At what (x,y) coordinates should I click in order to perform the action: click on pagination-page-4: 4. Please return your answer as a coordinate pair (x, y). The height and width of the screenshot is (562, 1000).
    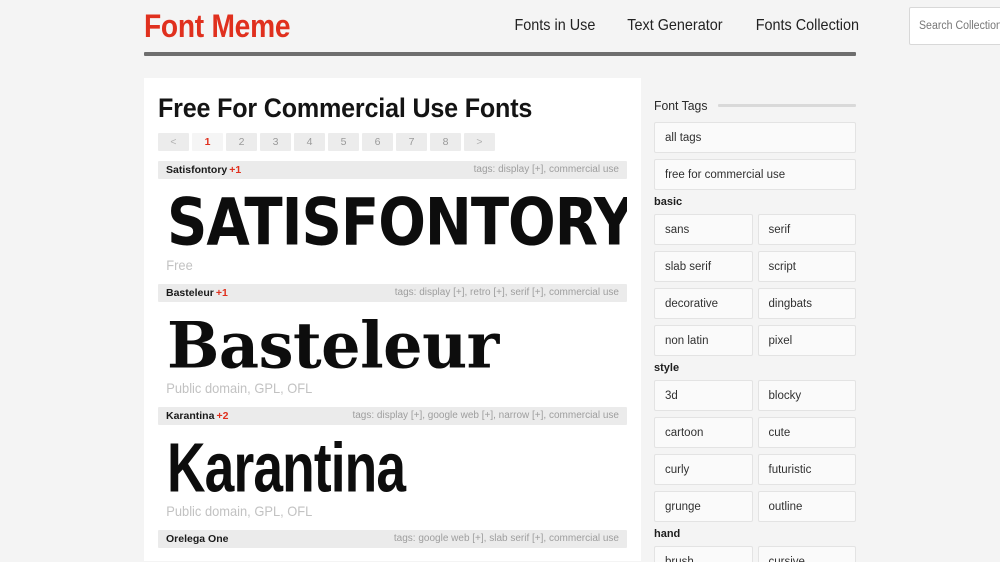
    Looking at the image, I should click on (309, 141).